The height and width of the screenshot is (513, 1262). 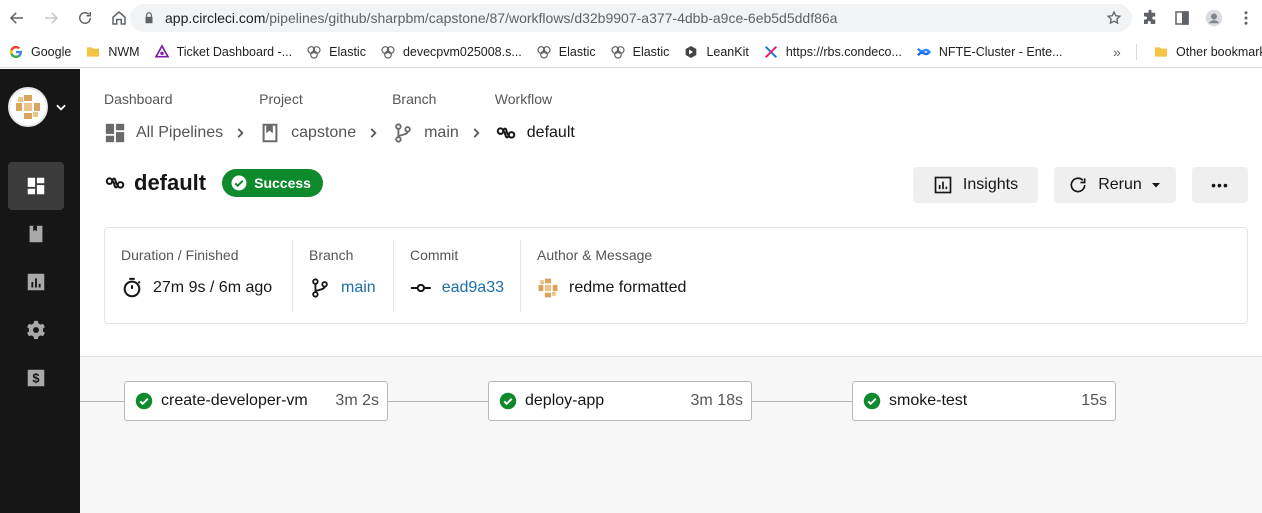 I want to click on check-circle-icon, so click(x=508, y=401).